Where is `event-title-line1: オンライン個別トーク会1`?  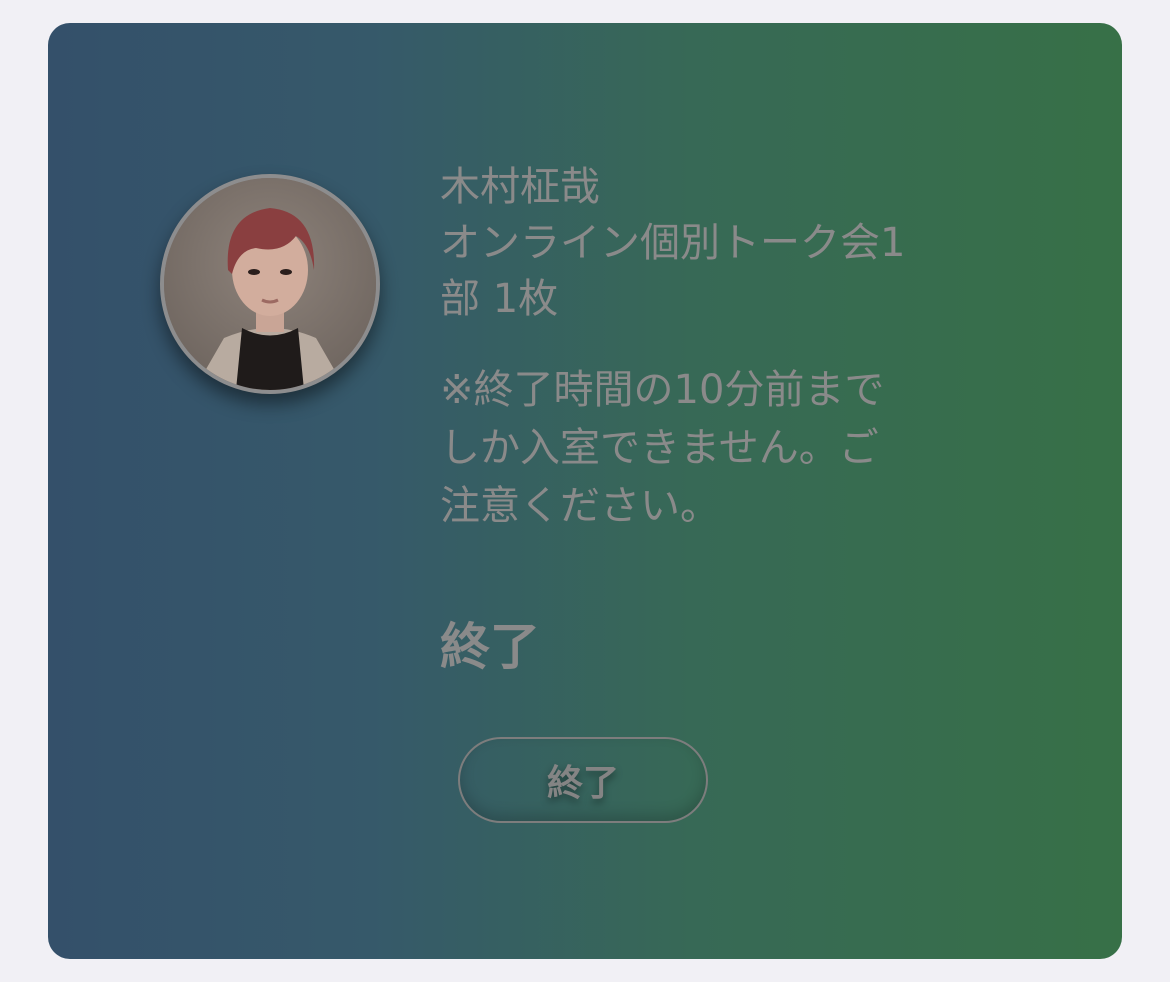 event-title-line1: オンライン個別トーク会1 is located at coordinates (673, 243).